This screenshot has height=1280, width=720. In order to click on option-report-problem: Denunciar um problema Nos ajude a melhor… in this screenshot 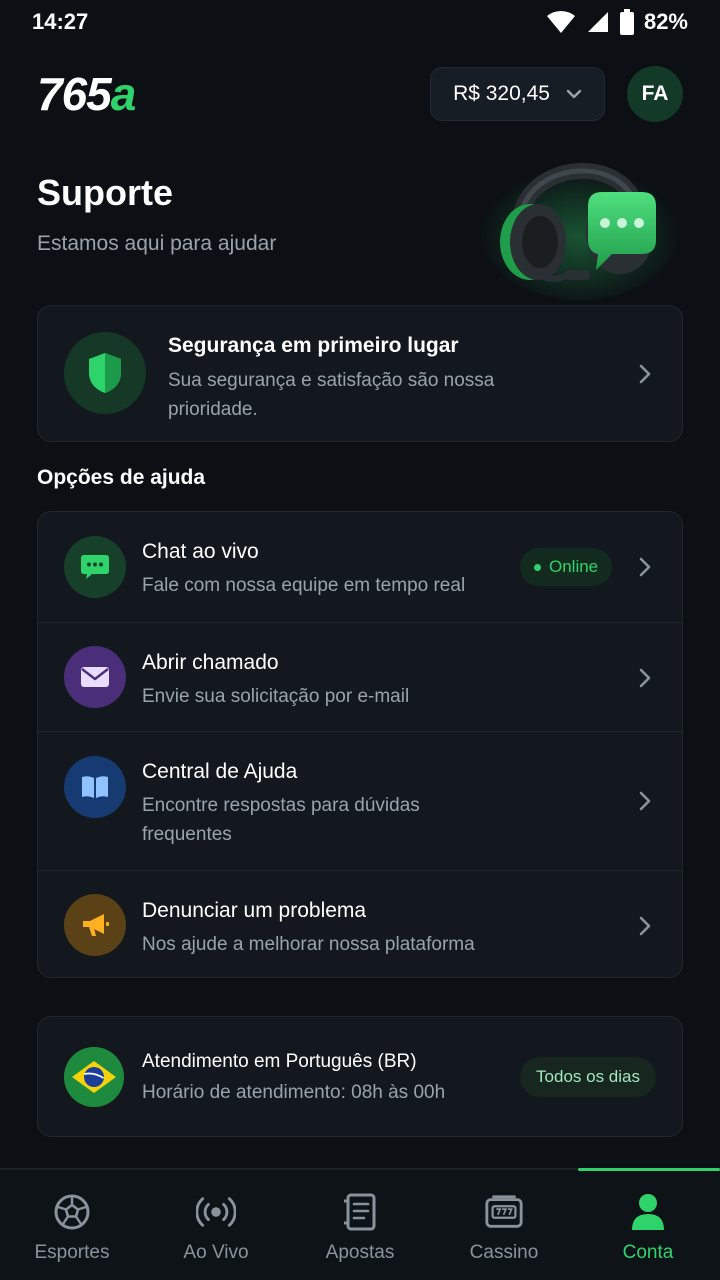, I will do `click(360, 923)`.